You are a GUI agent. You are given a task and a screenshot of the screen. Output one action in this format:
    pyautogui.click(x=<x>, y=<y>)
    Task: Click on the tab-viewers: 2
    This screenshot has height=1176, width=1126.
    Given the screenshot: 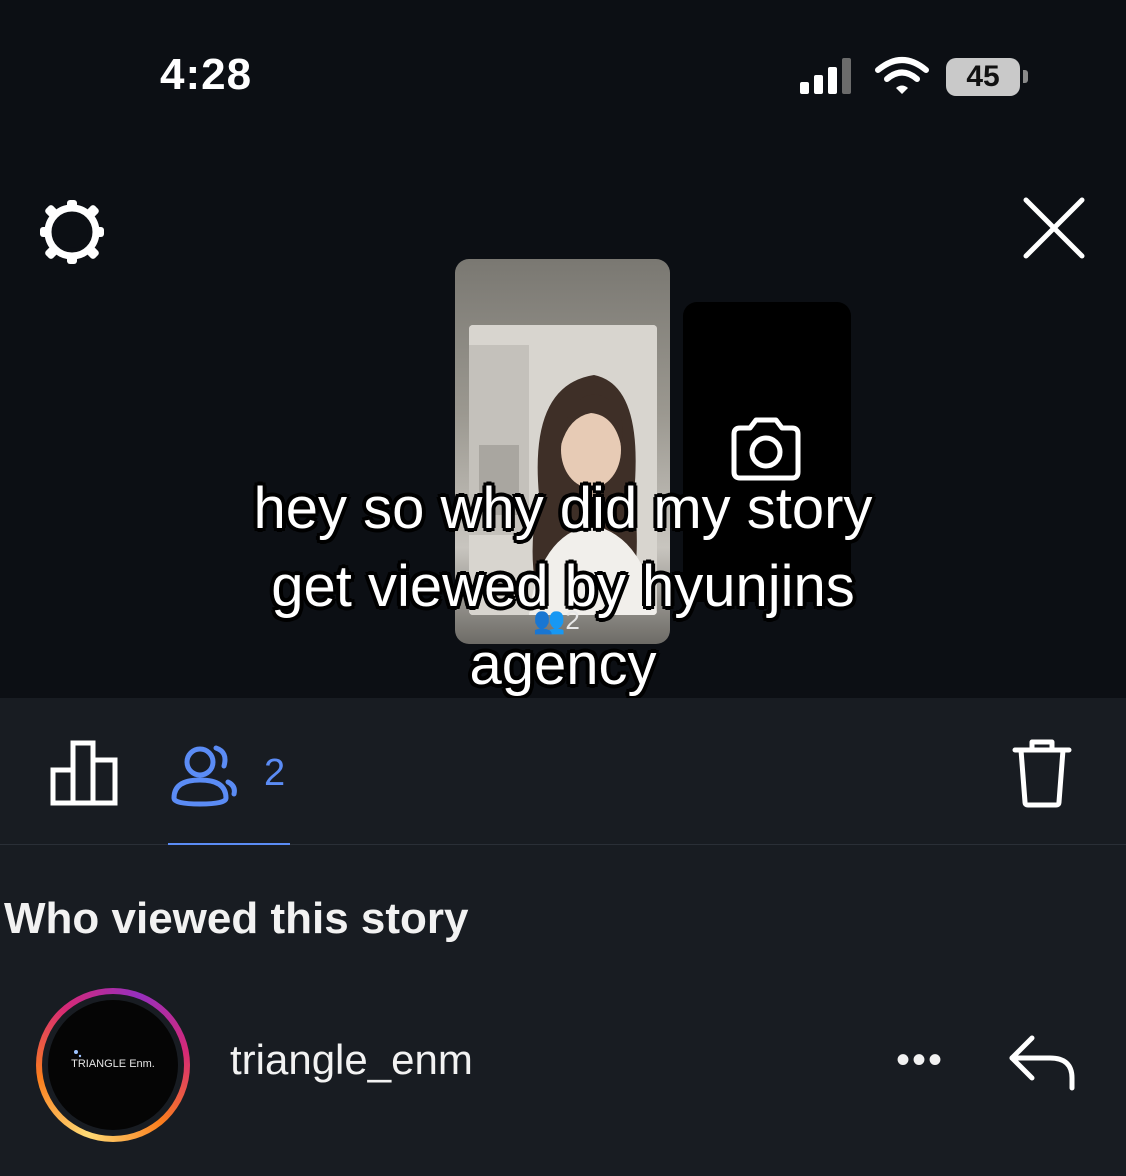 What is the action you would take?
    pyautogui.click(x=229, y=791)
    